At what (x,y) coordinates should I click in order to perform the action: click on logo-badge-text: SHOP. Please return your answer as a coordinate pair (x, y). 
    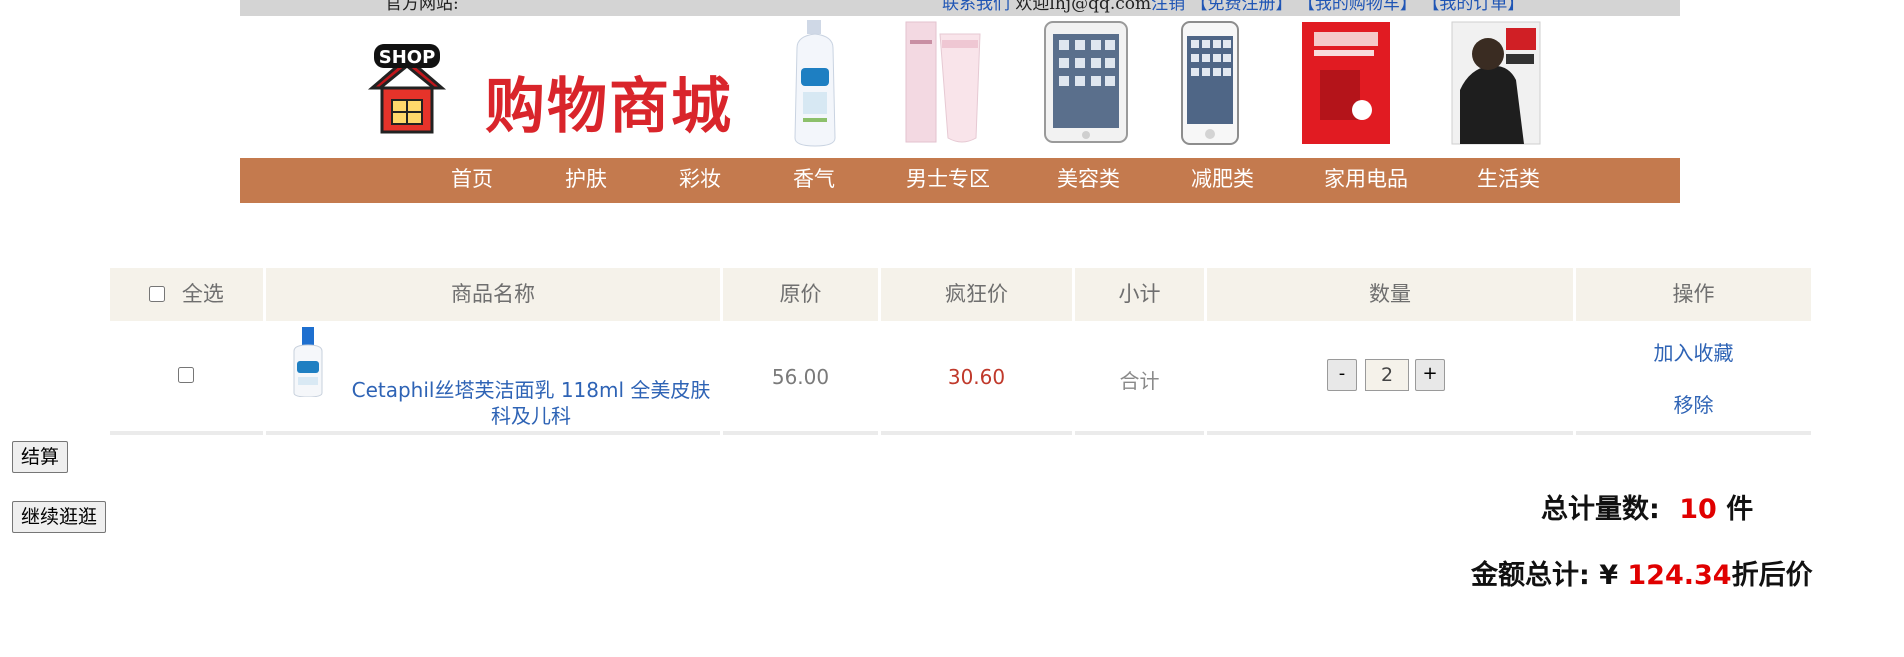
    Looking at the image, I should click on (407, 57).